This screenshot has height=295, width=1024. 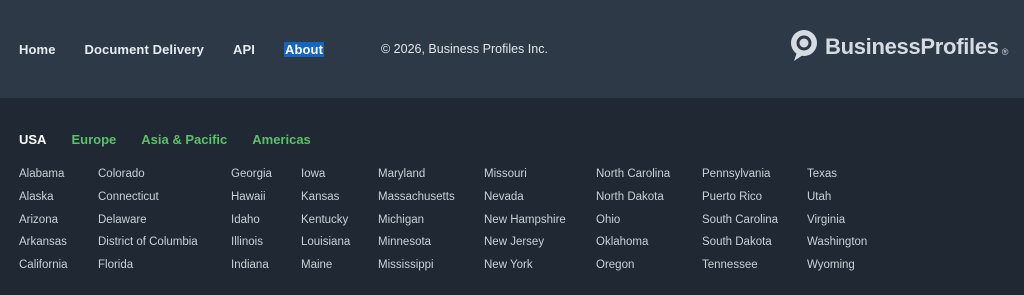 I want to click on state-link: Minnesota, so click(x=416, y=245).